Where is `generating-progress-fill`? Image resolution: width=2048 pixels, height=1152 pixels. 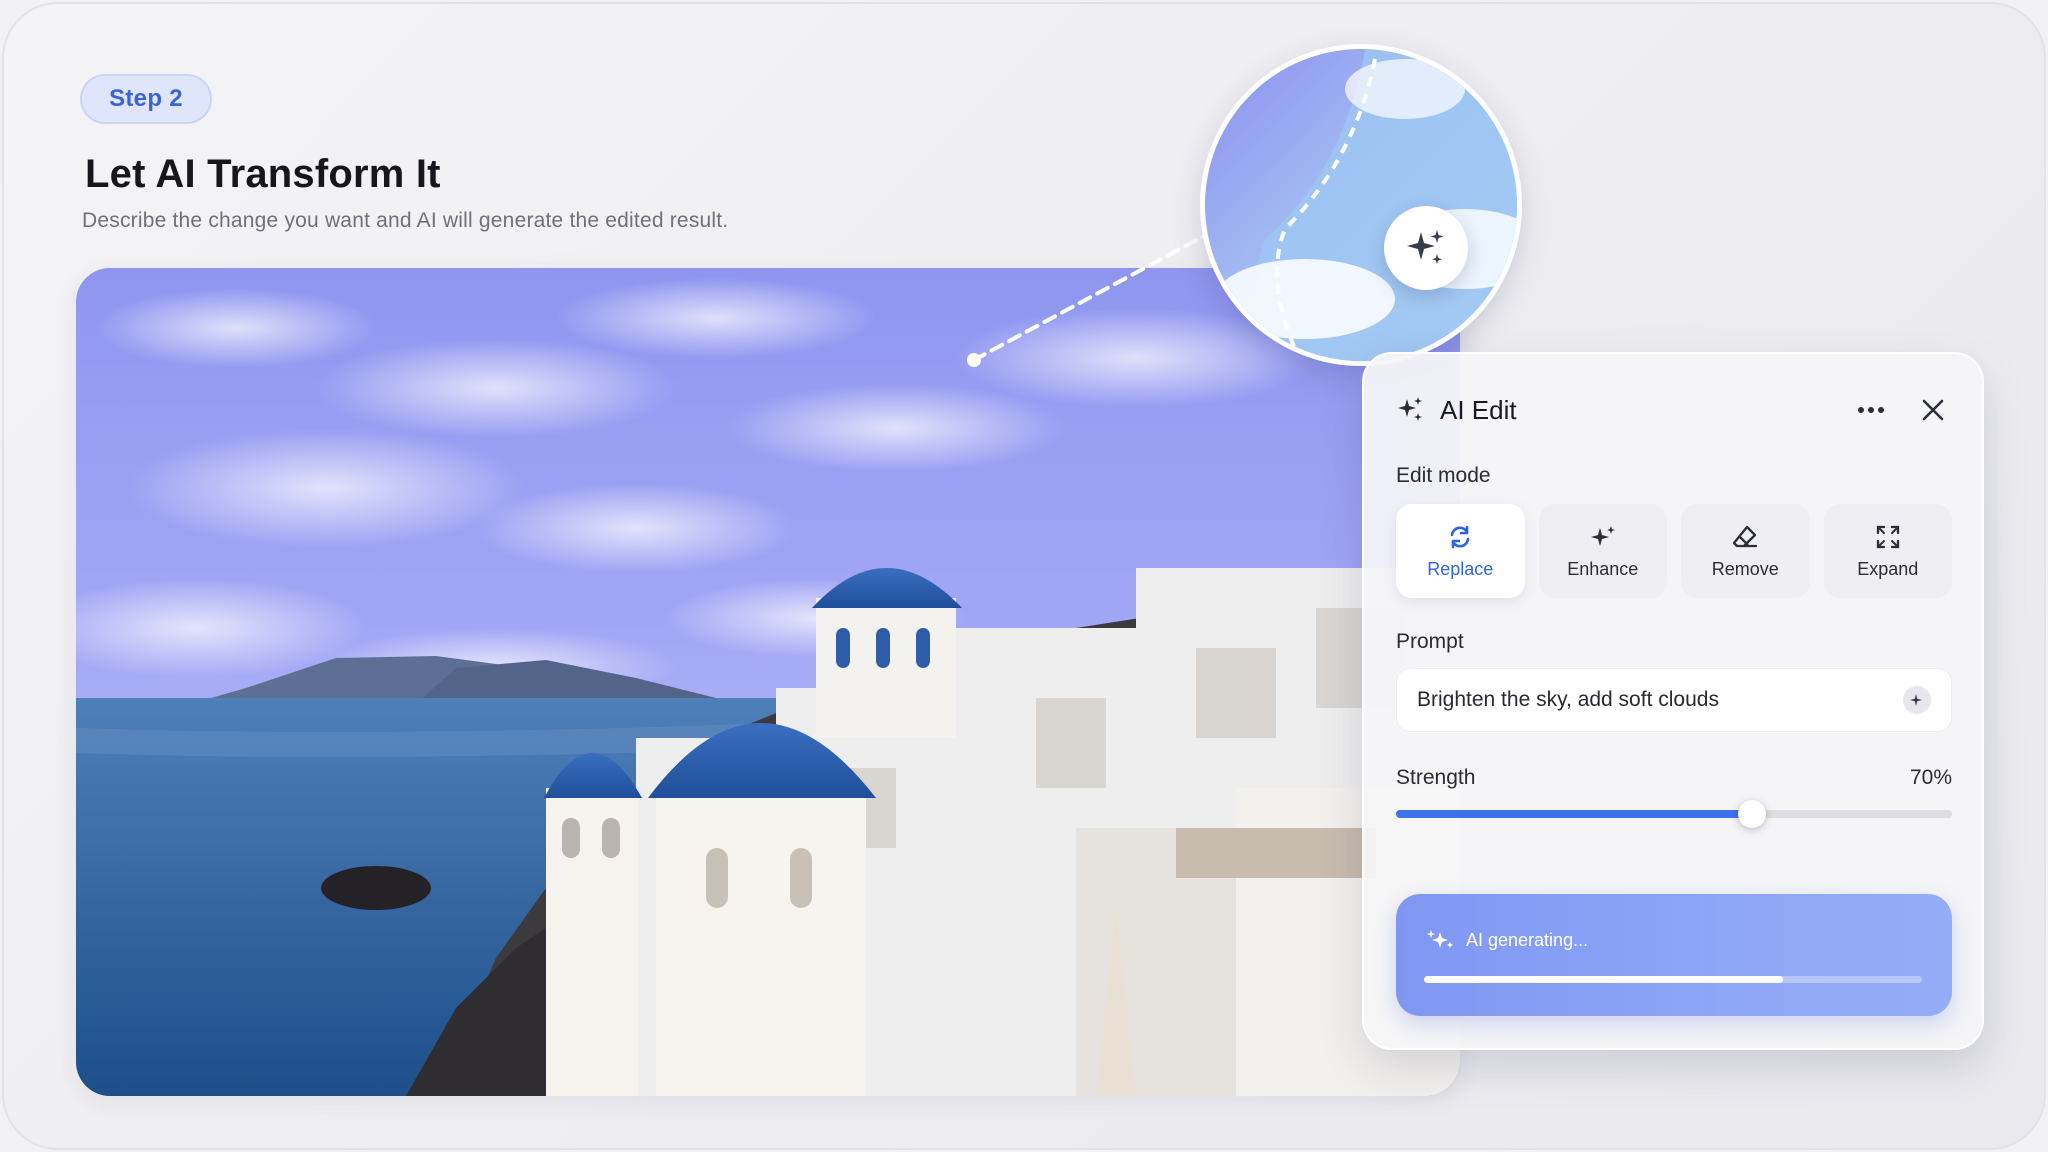
generating-progress-fill is located at coordinates (1603, 979).